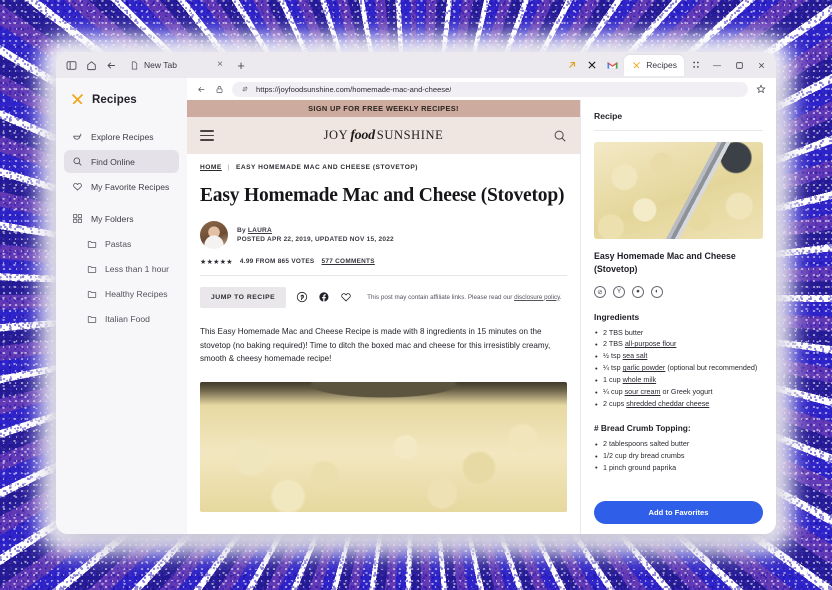  I want to click on sidebar-folder-pastas: Pastas, so click(121, 243).